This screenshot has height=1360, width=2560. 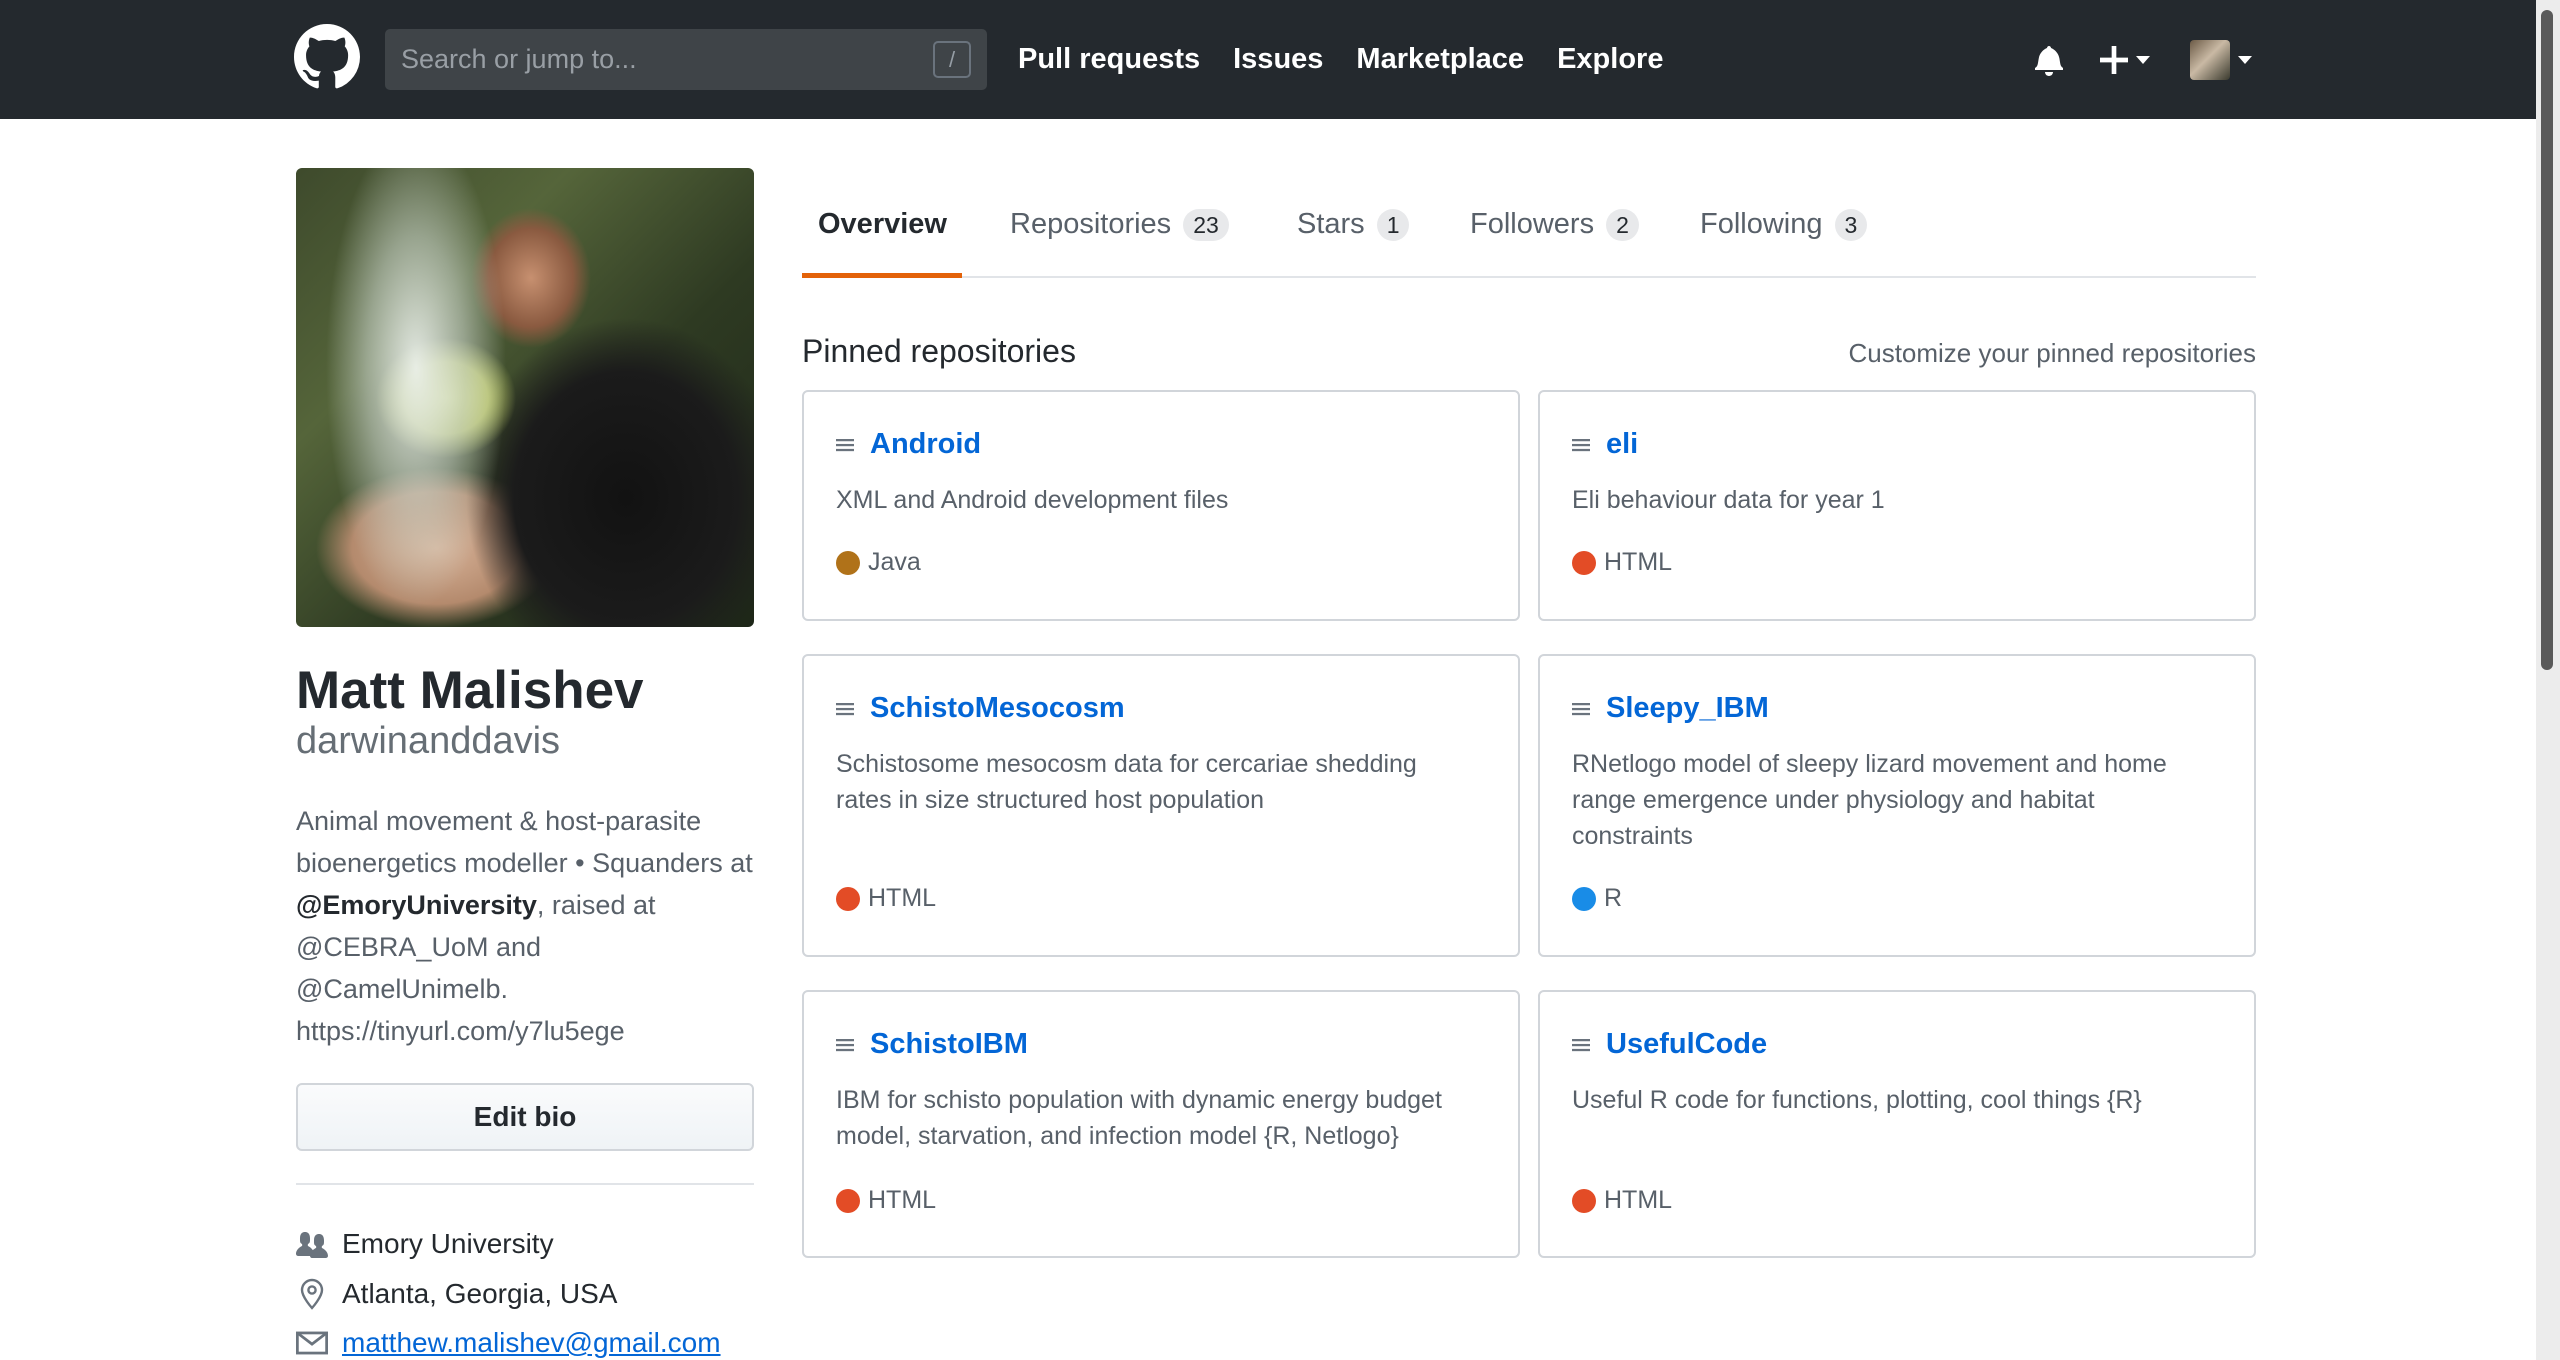 I want to click on repo-card: eli Eli behaviour data for year 1 HTML, so click(x=1897, y=505).